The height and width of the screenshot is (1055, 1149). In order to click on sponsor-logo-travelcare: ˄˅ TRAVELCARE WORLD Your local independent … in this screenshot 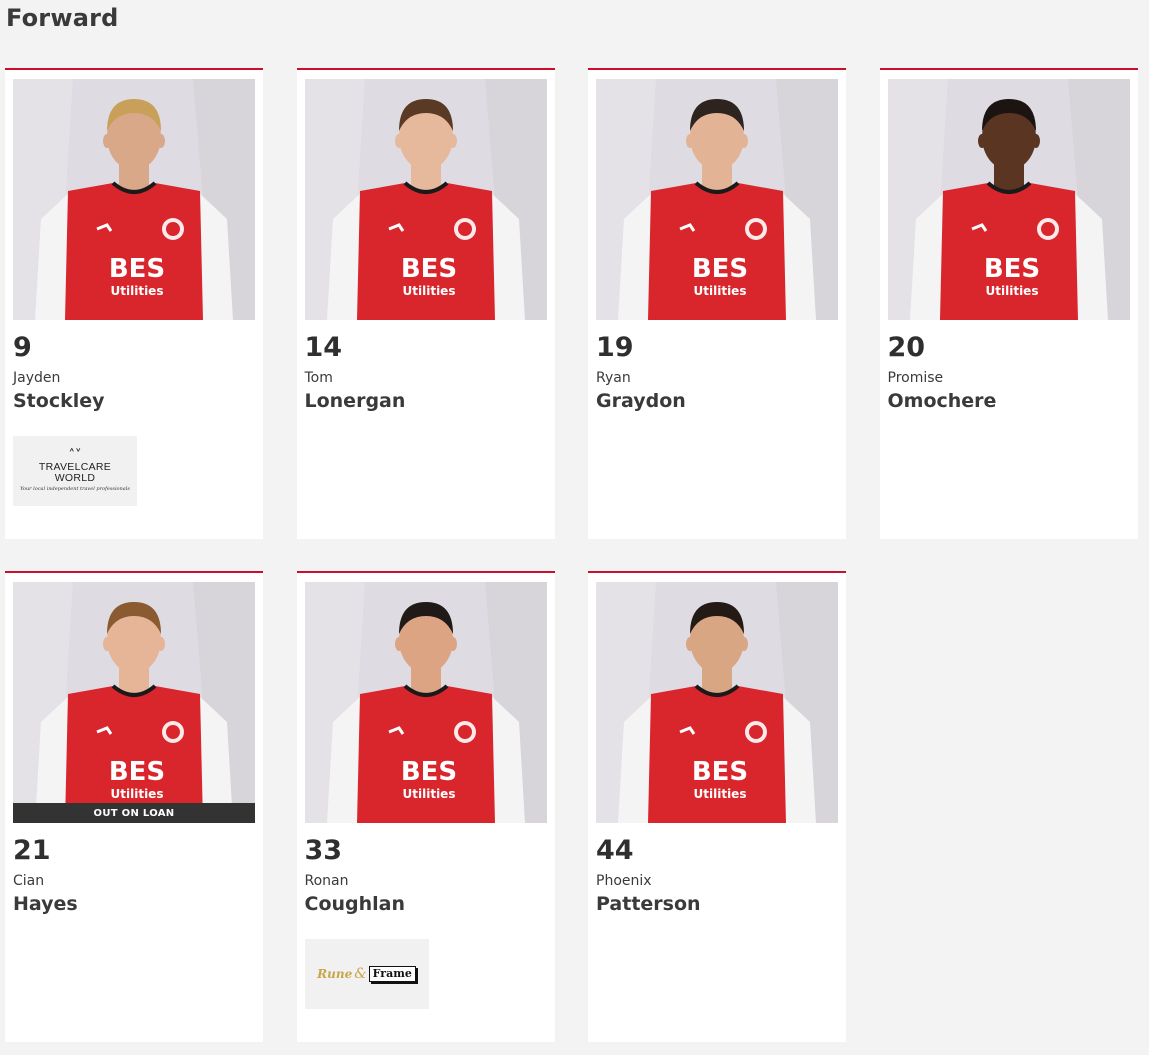, I will do `click(75, 471)`.